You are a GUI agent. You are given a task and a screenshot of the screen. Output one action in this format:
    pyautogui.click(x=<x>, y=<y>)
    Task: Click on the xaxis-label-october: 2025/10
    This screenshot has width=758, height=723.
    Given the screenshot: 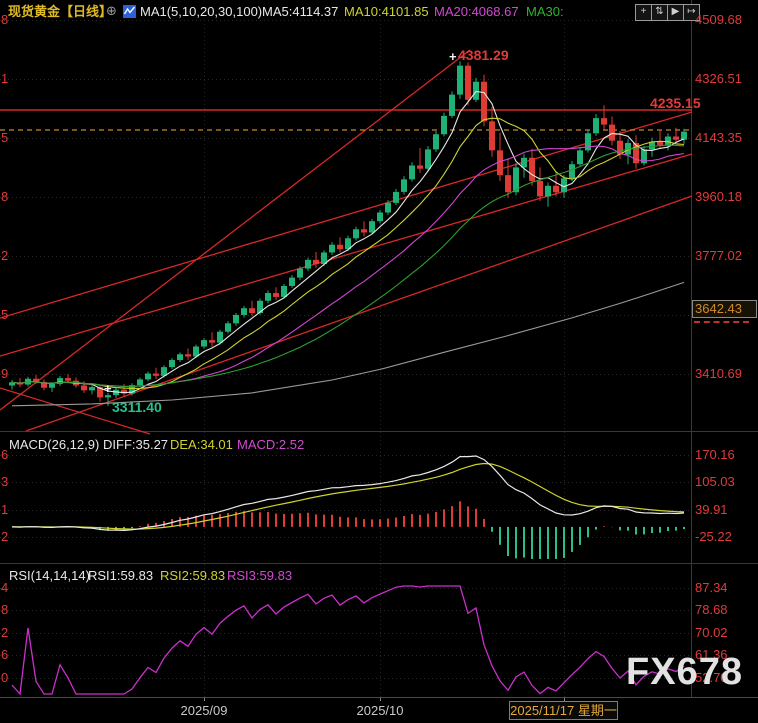 What is the action you would take?
    pyautogui.click(x=380, y=710)
    